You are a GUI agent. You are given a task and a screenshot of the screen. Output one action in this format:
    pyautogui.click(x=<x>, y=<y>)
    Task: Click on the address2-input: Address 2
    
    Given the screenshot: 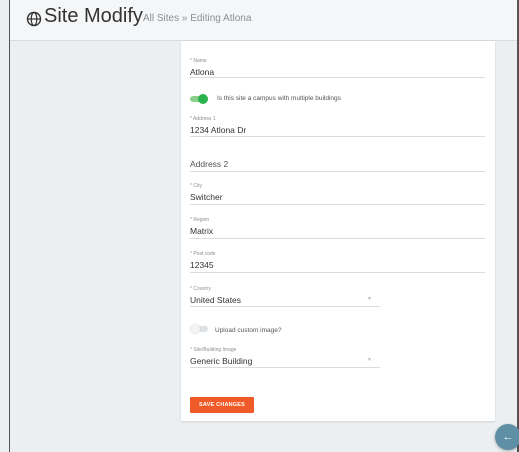 What is the action you would take?
    pyautogui.click(x=337, y=164)
    